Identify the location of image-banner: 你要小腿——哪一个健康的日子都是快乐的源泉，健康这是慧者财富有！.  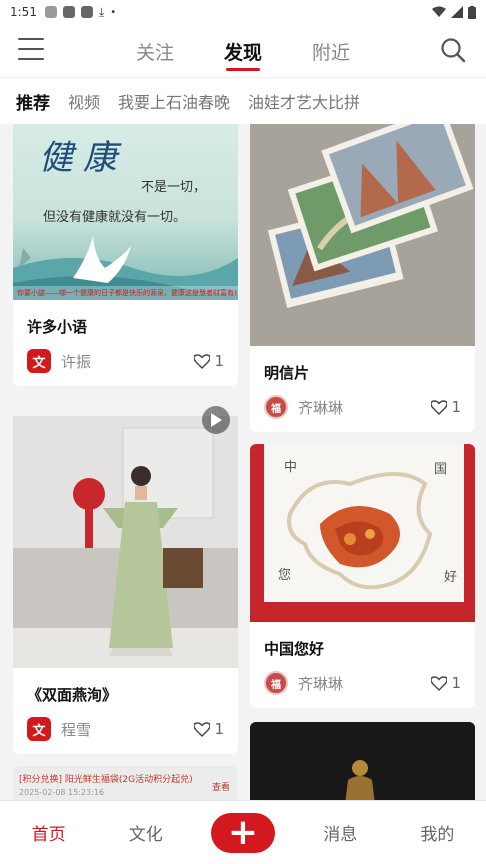
(125, 293).